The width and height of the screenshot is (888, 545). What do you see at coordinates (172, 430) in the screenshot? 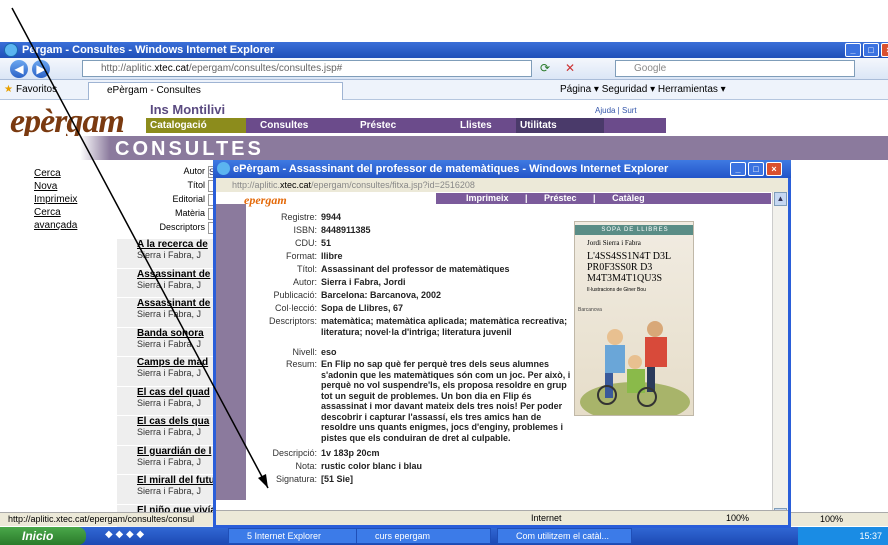
I see `result-item: El cas dels qua Sierra i Fabra, J` at bounding box center [172, 430].